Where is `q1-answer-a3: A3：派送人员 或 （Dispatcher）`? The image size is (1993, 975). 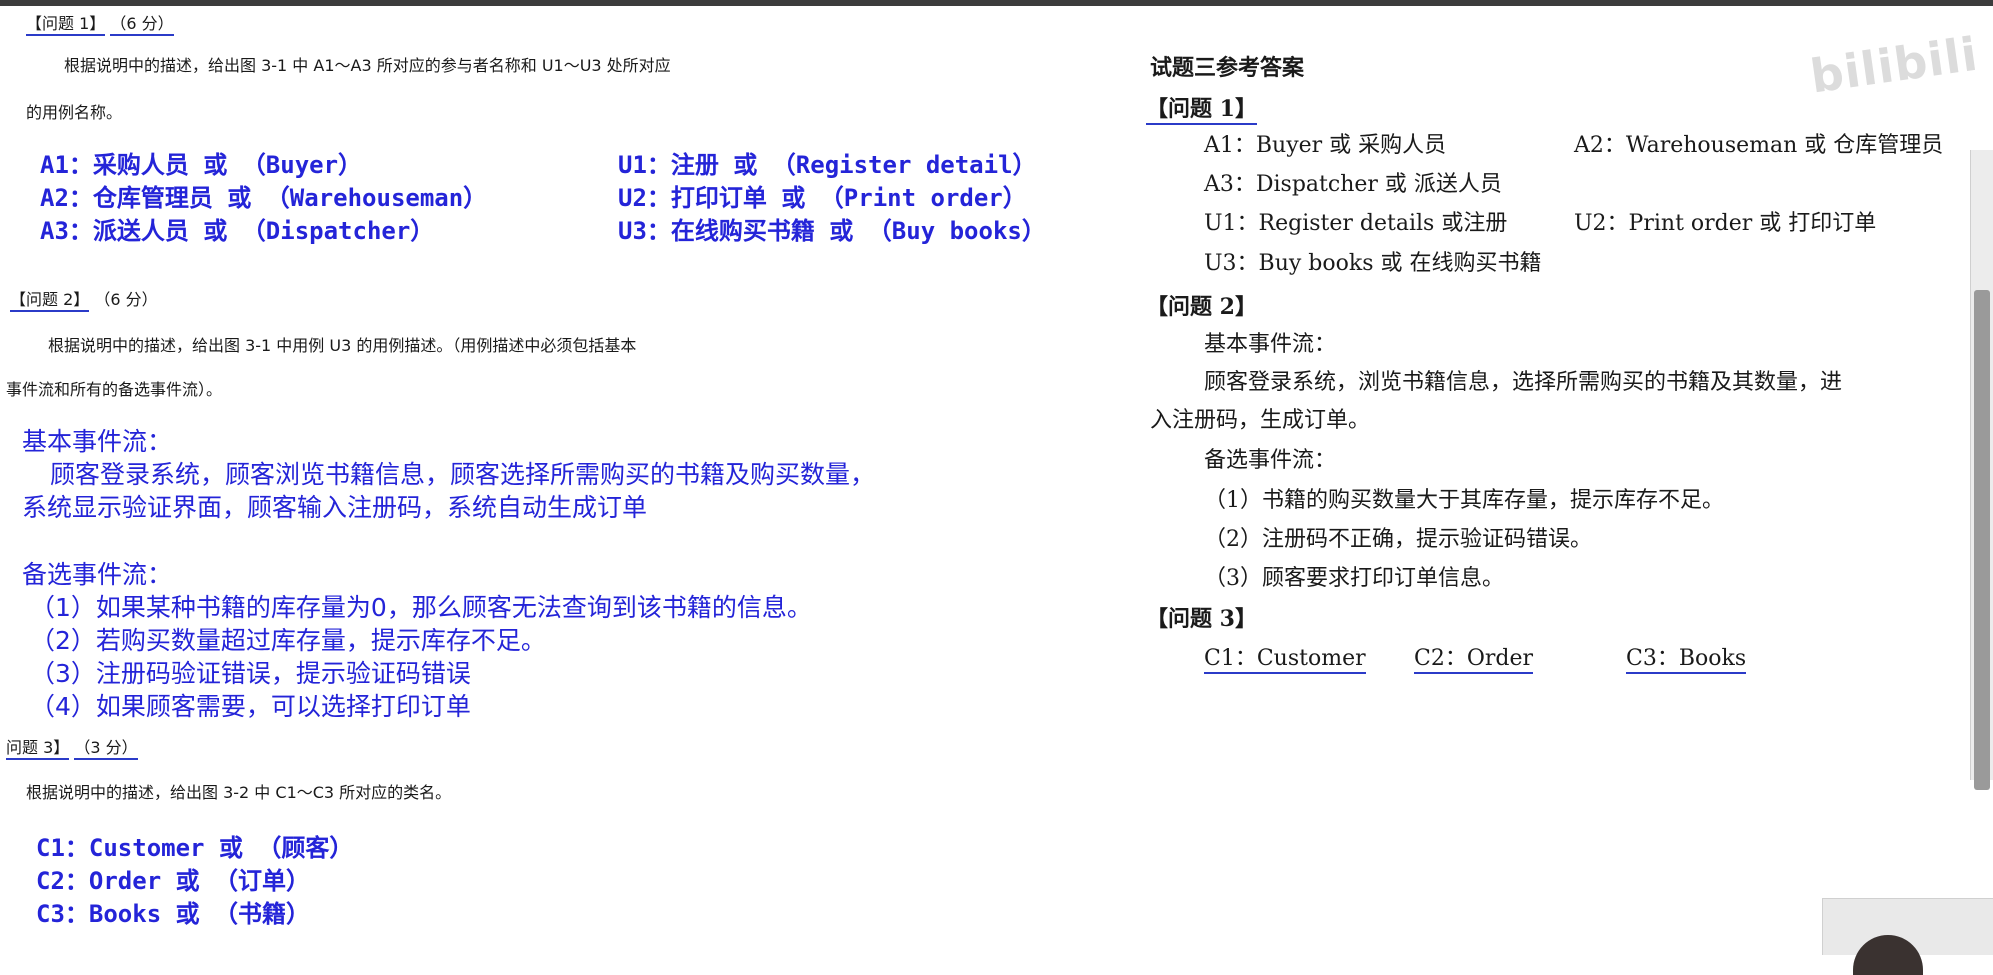
q1-answer-a3: A3：派送人员 或 （Dispatcher） is located at coordinates (237, 231).